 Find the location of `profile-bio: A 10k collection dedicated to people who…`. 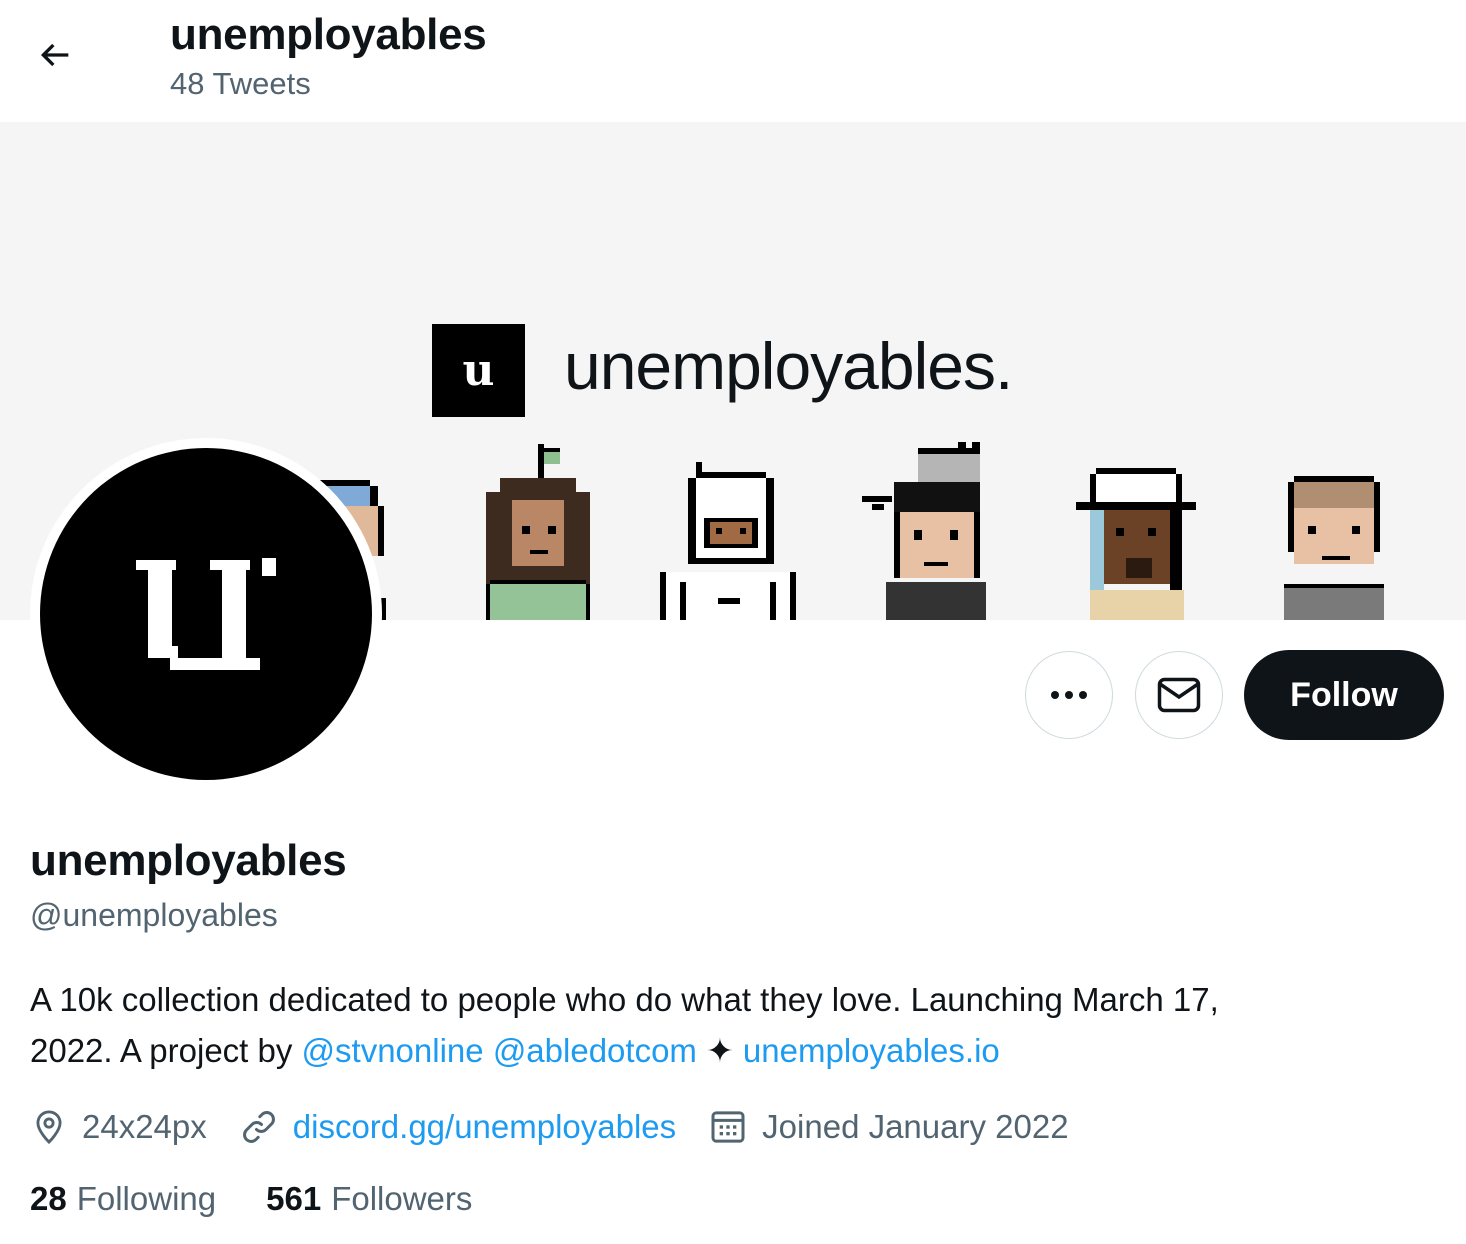

profile-bio: A 10k collection dedicated to people who… is located at coordinates (730, 1025).